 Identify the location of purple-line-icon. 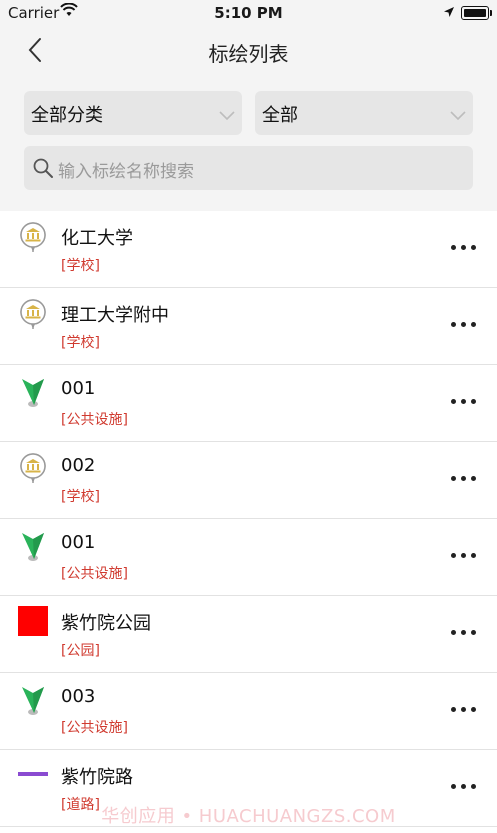
(34, 777).